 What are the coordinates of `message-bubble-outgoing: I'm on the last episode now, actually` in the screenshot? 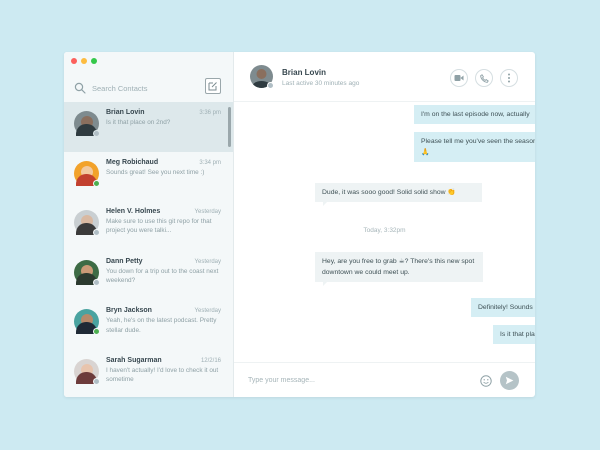 It's located at (474, 114).